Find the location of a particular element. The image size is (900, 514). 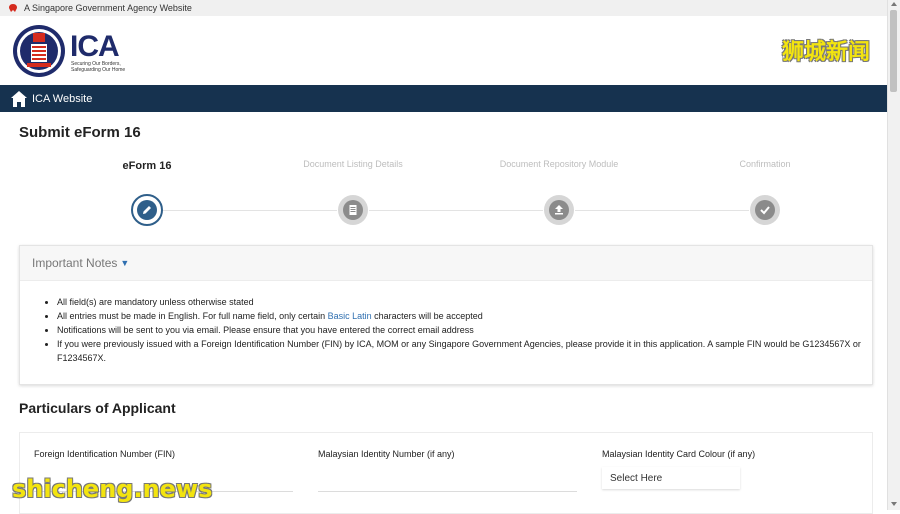

step-eform16 is located at coordinates (147, 210).